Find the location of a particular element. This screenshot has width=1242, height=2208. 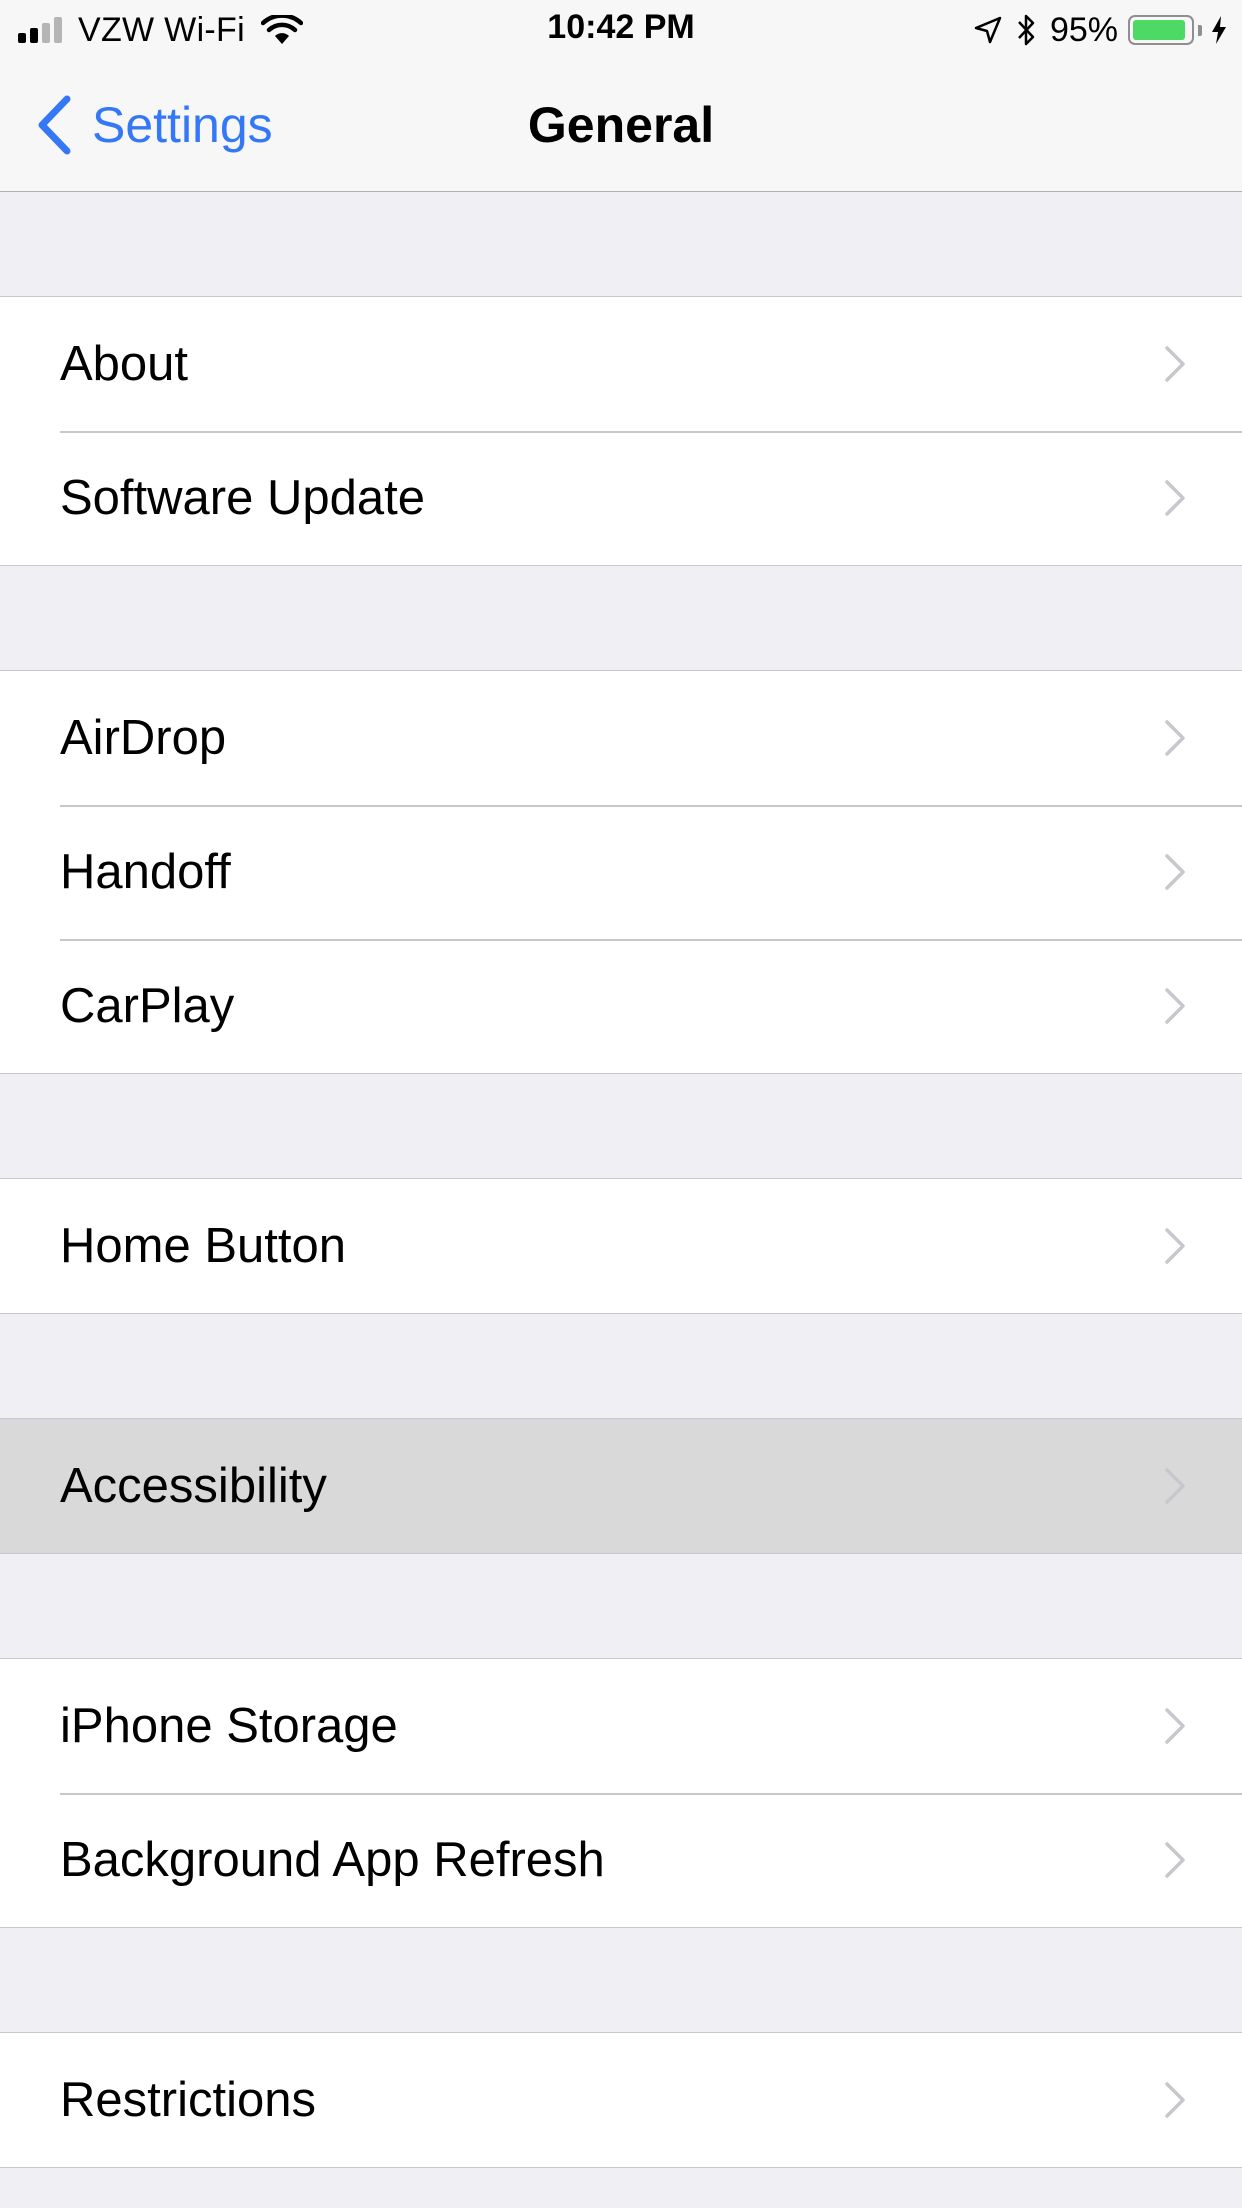

navigation-bar: Settings General is located at coordinates (621, 126).